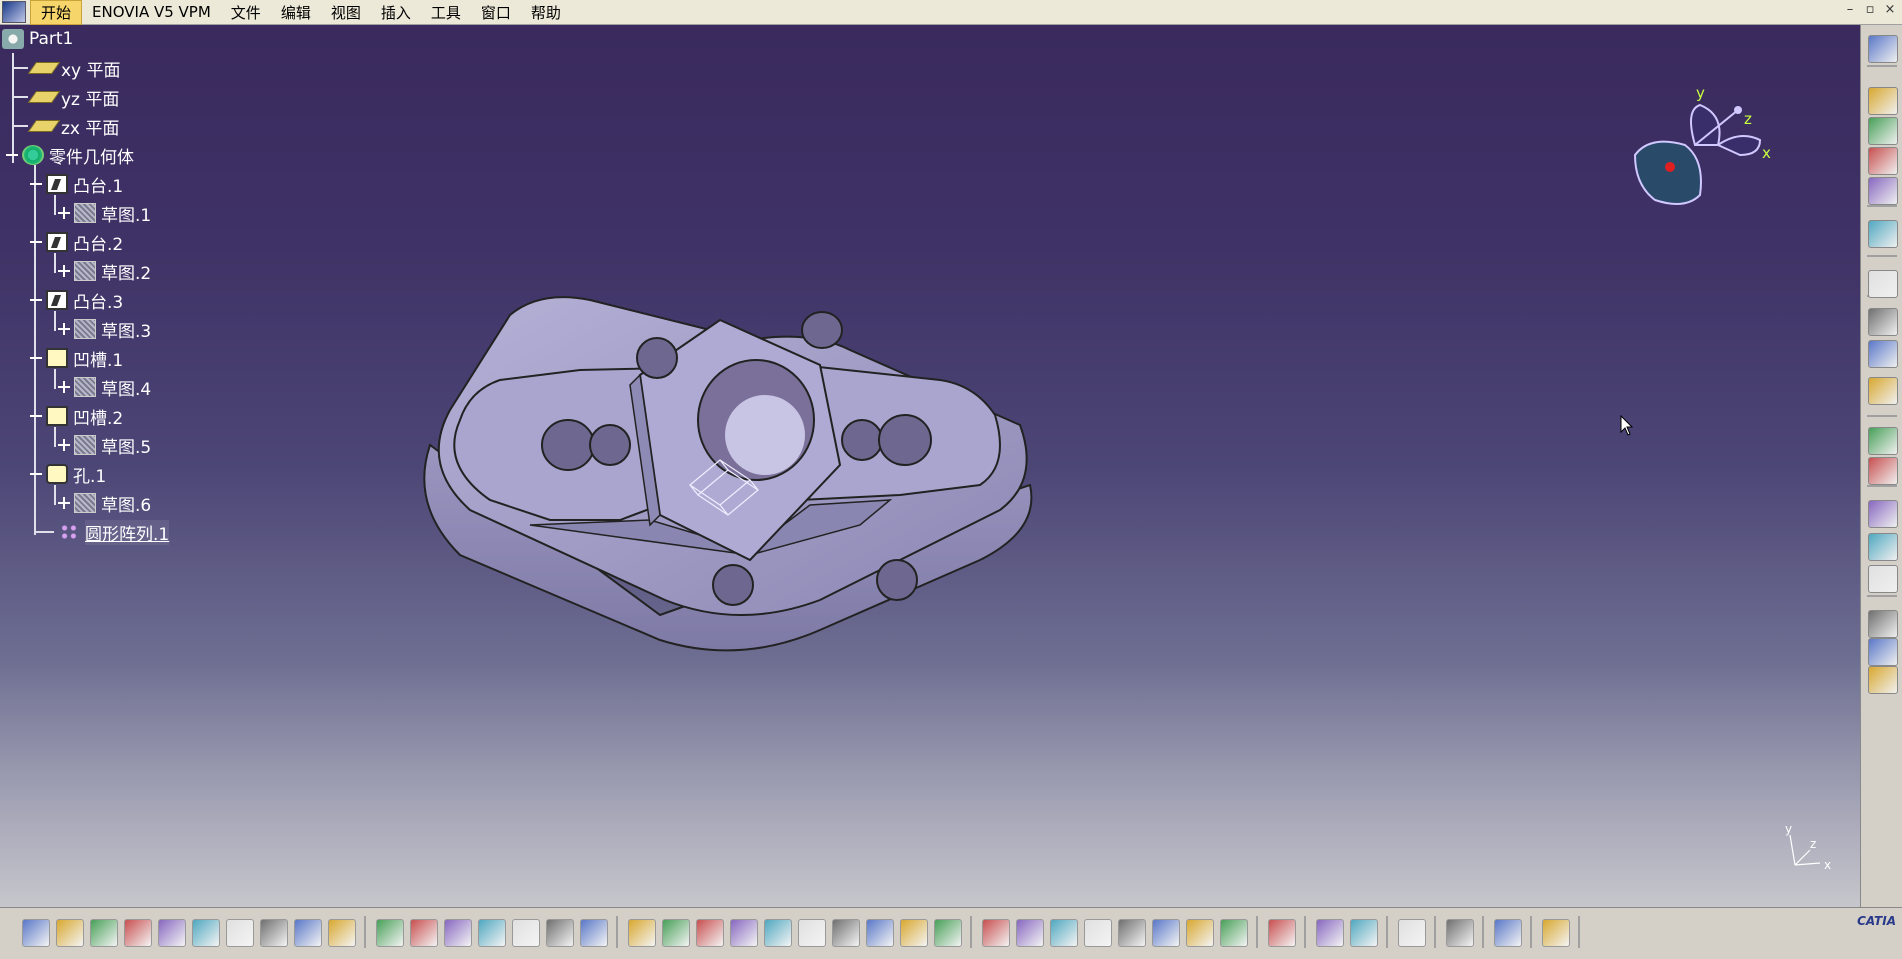 The image size is (1902, 959). What do you see at coordinates (1883, 322) in the screenshot?
I see `cube-icon` at bounding box center [1883, 322].